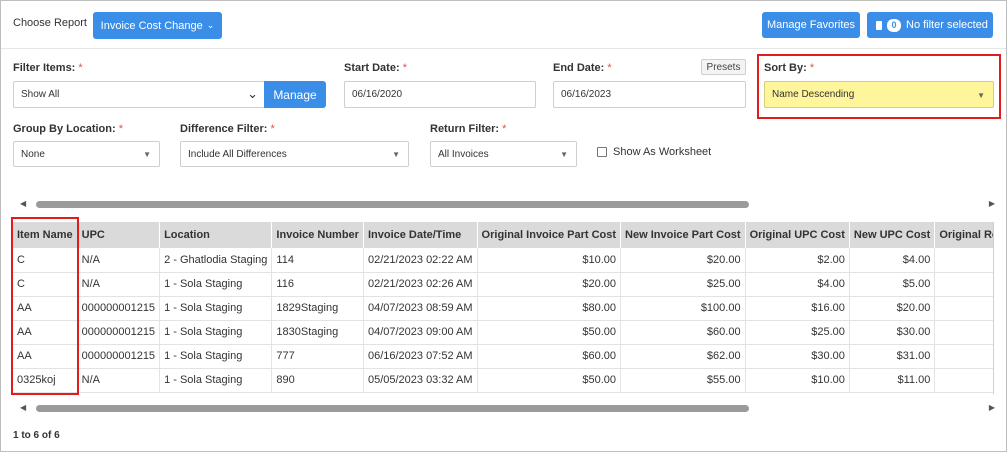  I want to click on start-date-input: 06/16/2020, so click(440, 94).